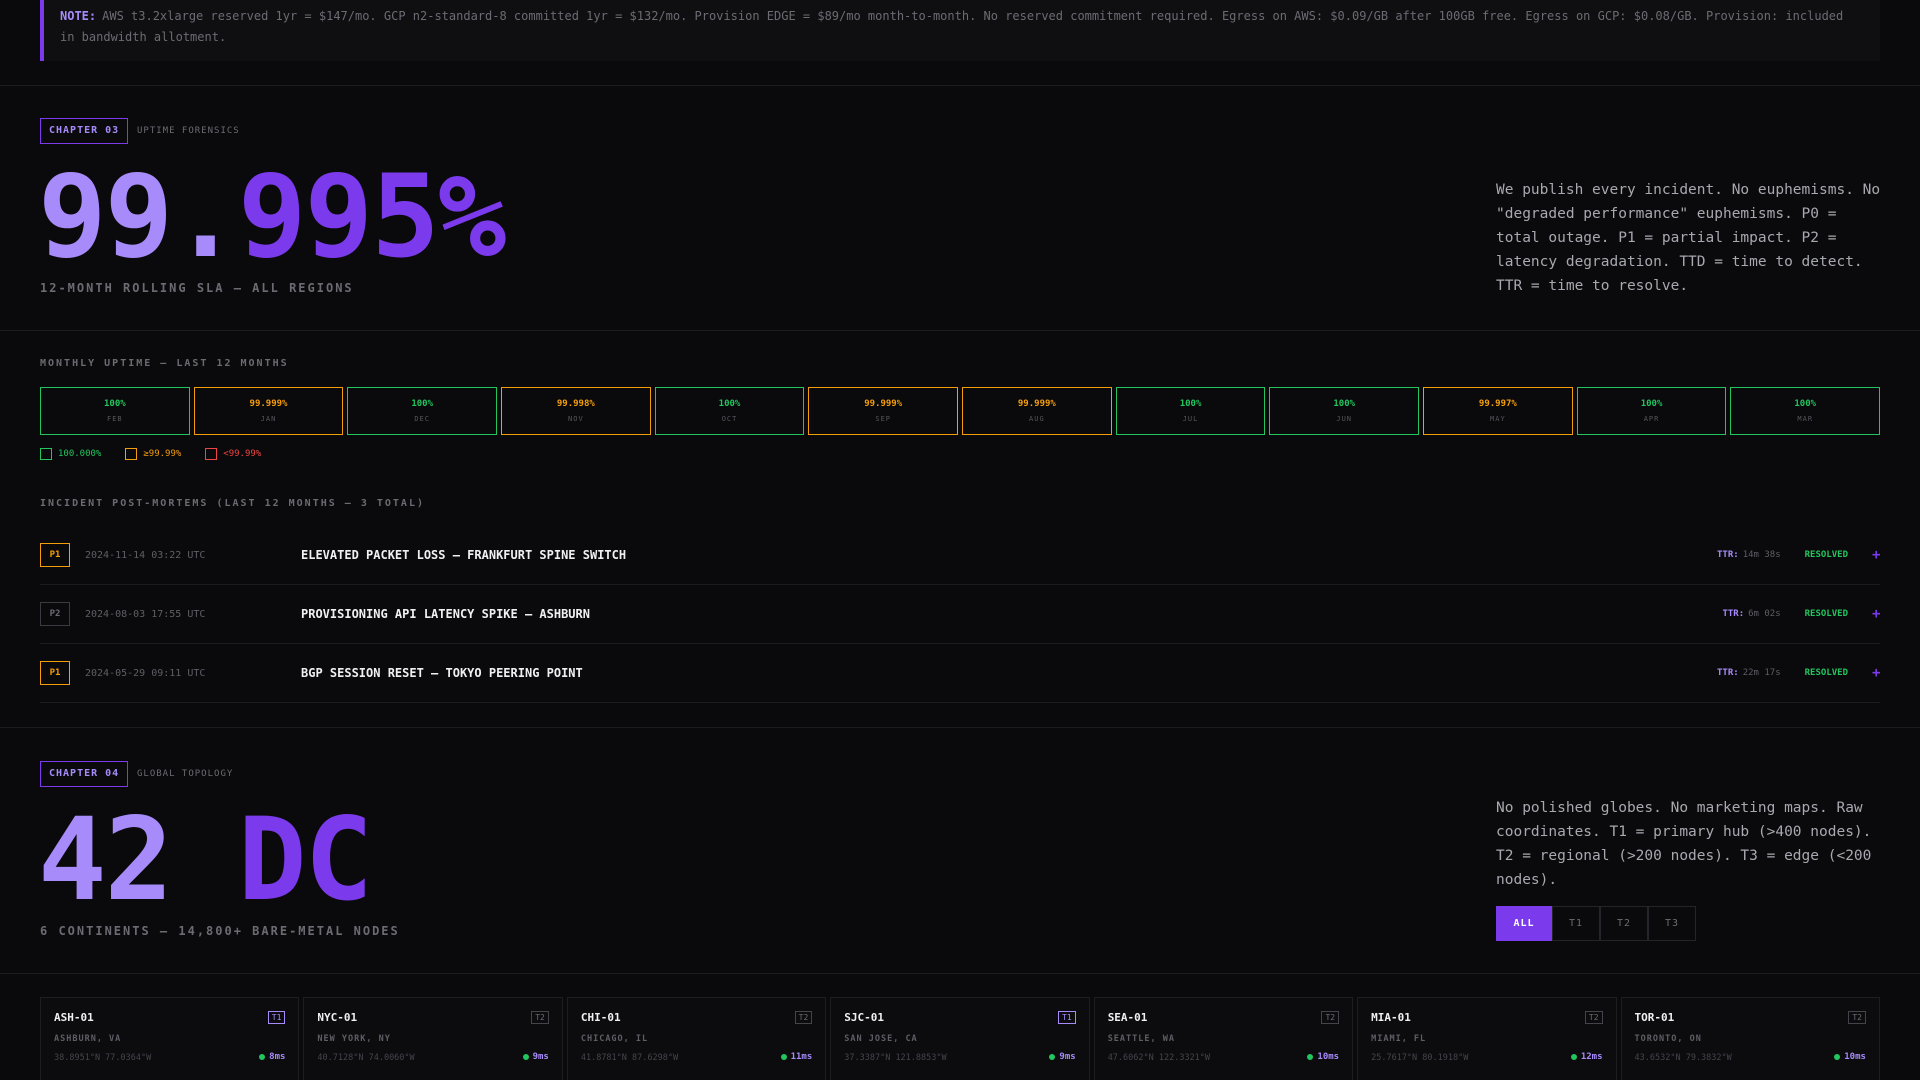  I want to click on month-label: SEP, so click(883, 419).